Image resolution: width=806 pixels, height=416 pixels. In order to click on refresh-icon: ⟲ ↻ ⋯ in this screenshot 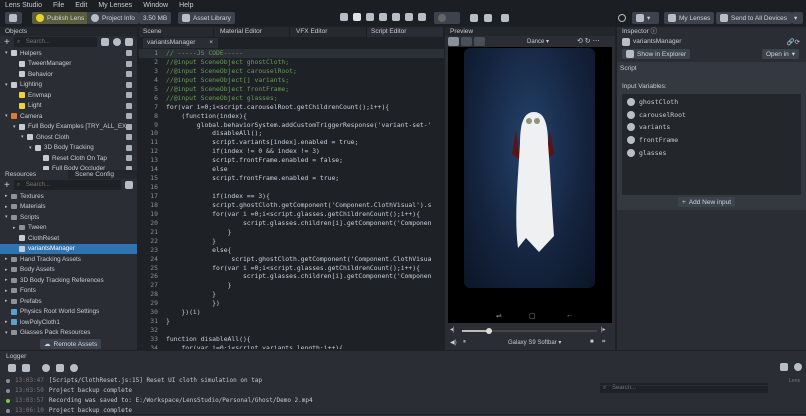, I will do `click(588, 41)`.